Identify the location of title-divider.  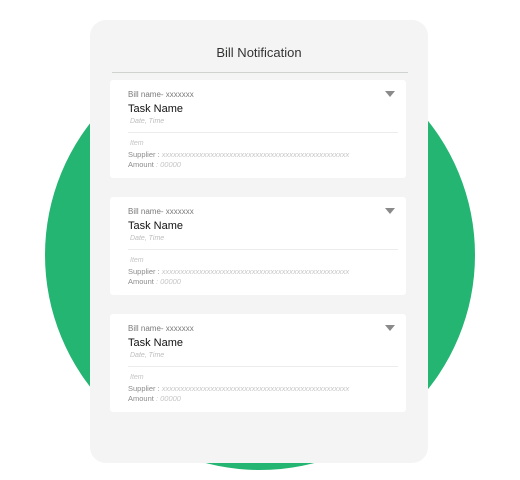
(260, 72).